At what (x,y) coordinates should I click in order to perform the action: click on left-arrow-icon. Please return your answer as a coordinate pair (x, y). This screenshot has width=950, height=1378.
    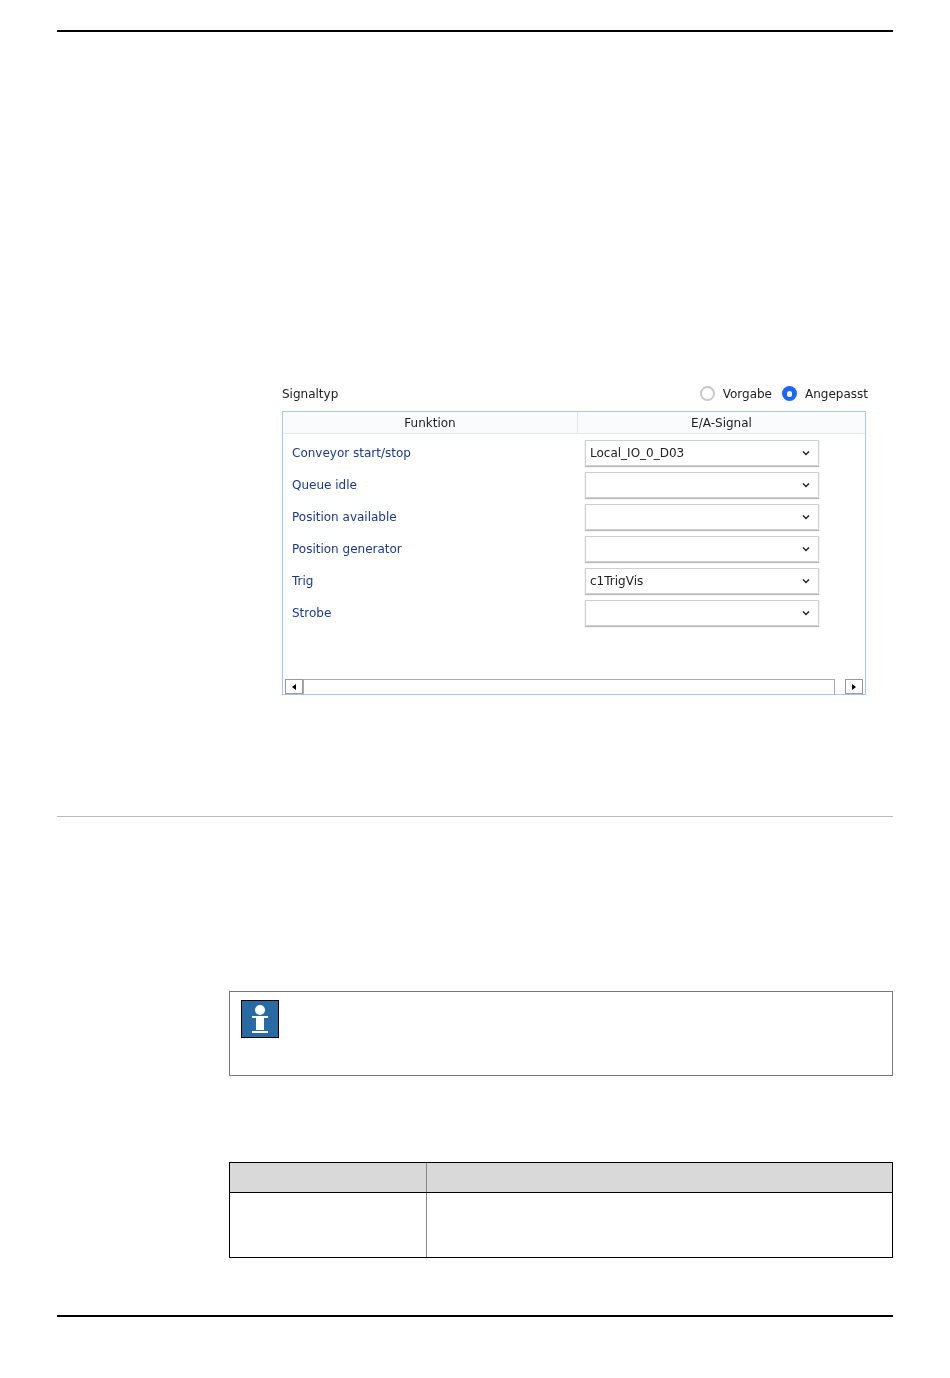
    Looking at the image, I should click on (294, 686).